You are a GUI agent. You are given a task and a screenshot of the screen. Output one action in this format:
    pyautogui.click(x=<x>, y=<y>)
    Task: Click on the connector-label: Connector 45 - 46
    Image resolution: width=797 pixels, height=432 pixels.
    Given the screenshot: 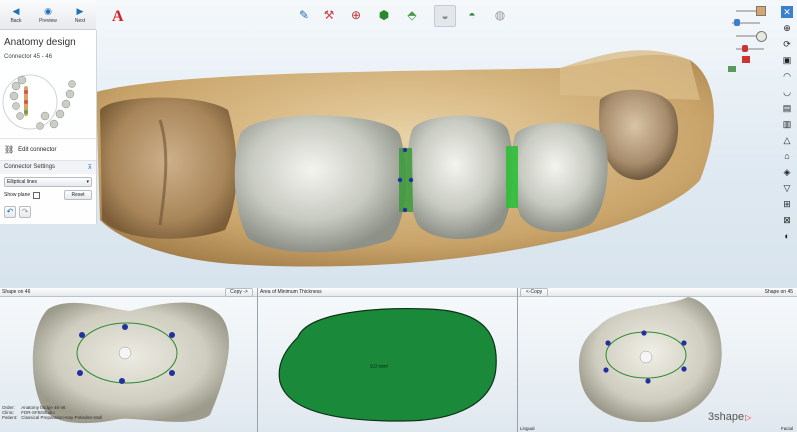 What is the action you would take?
    pyautogui.click(x=28, y=57)
    